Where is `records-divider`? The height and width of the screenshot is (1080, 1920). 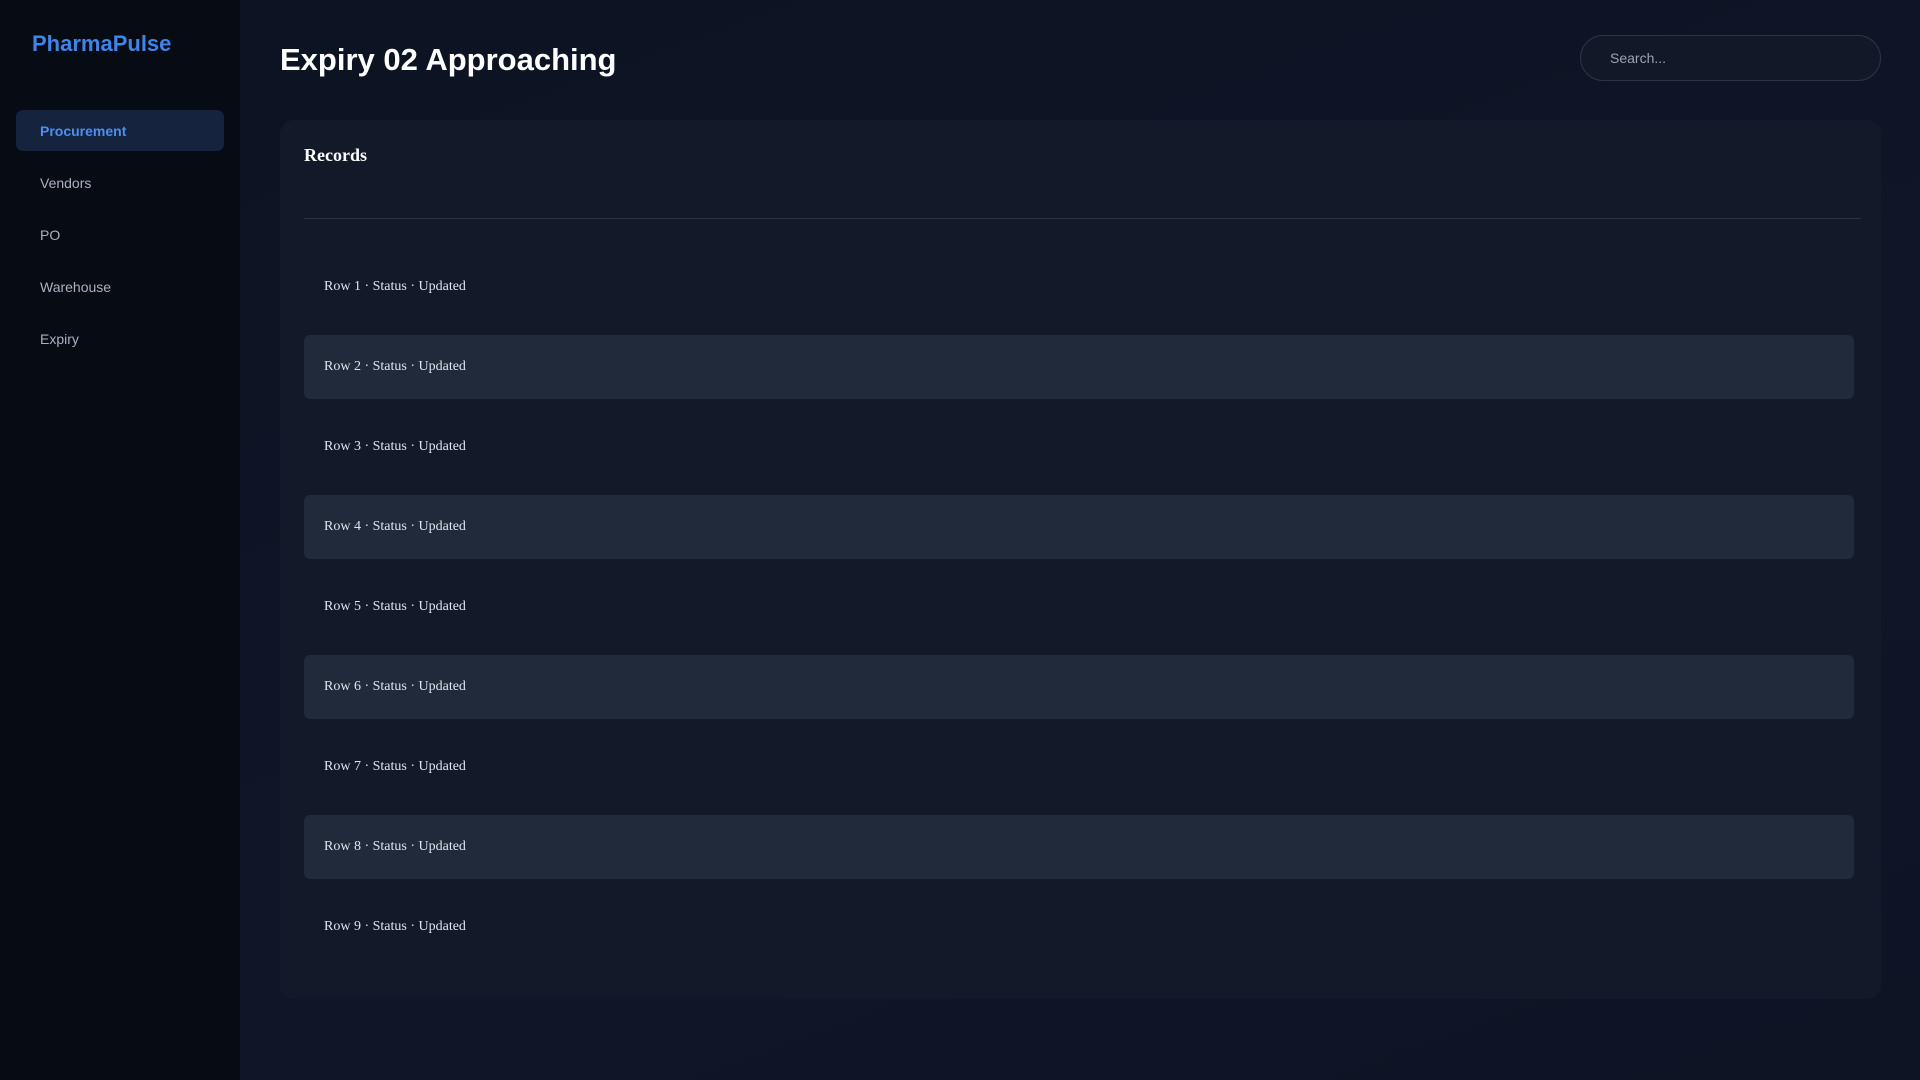
records-divider is located at coordinates (1082, 218).